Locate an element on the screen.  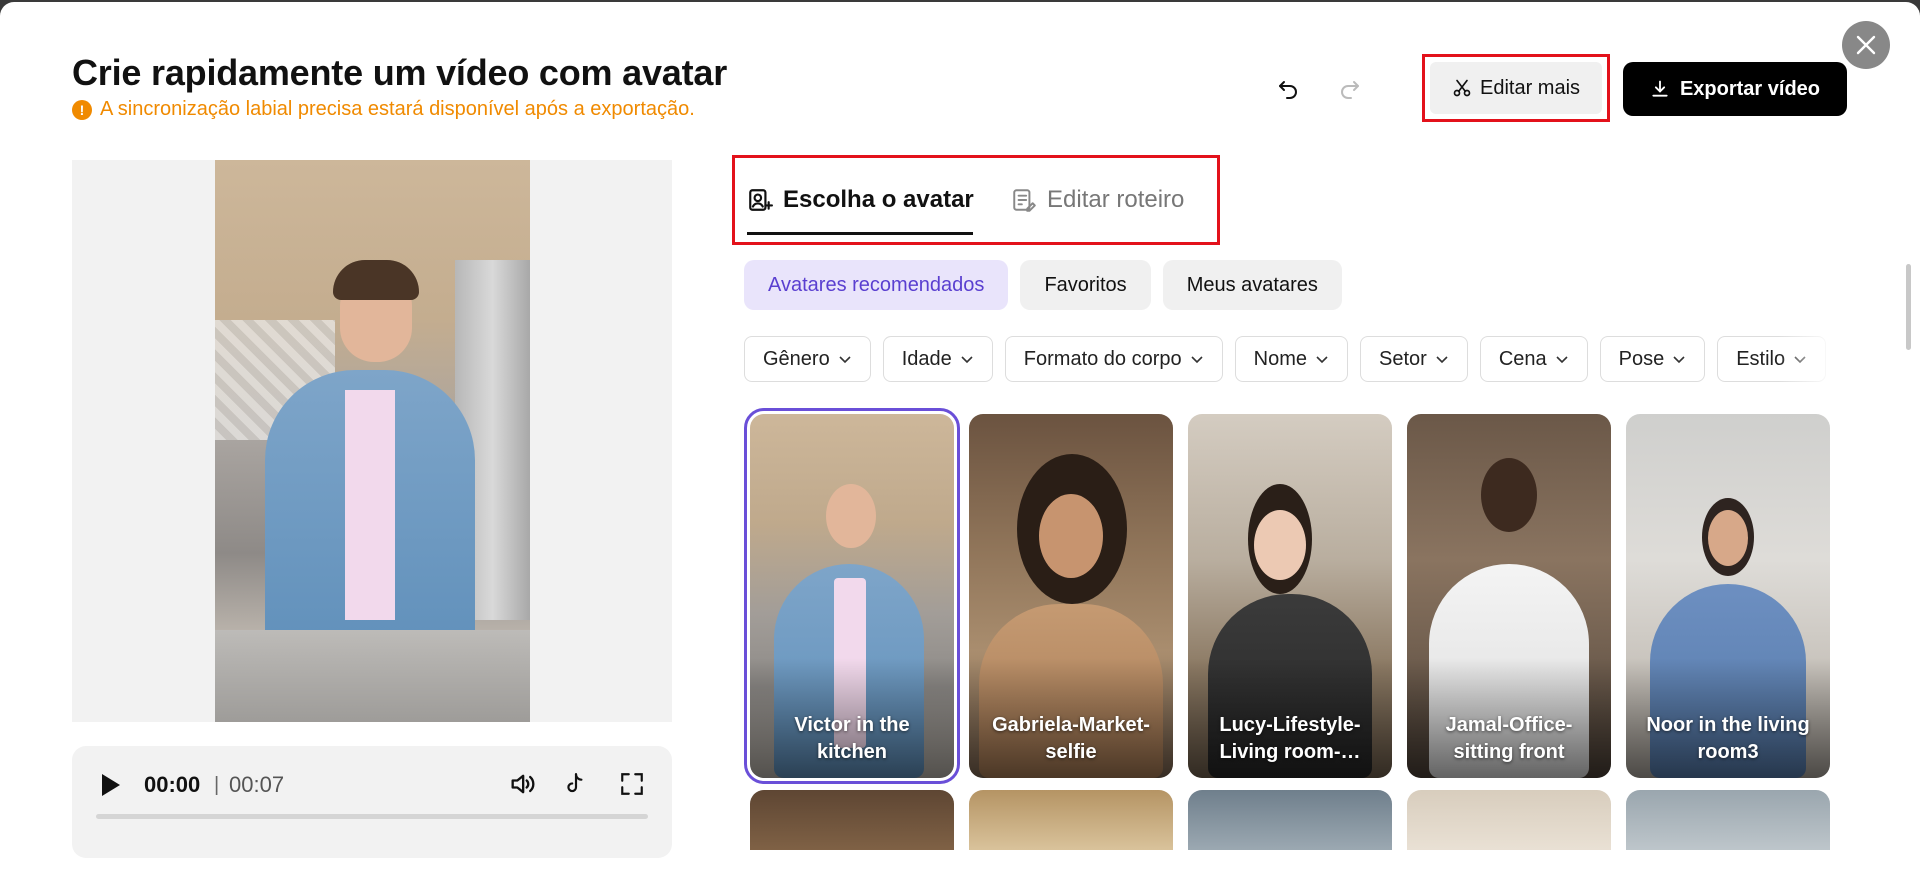
redo-icon is located at coordinates (1350, 90).